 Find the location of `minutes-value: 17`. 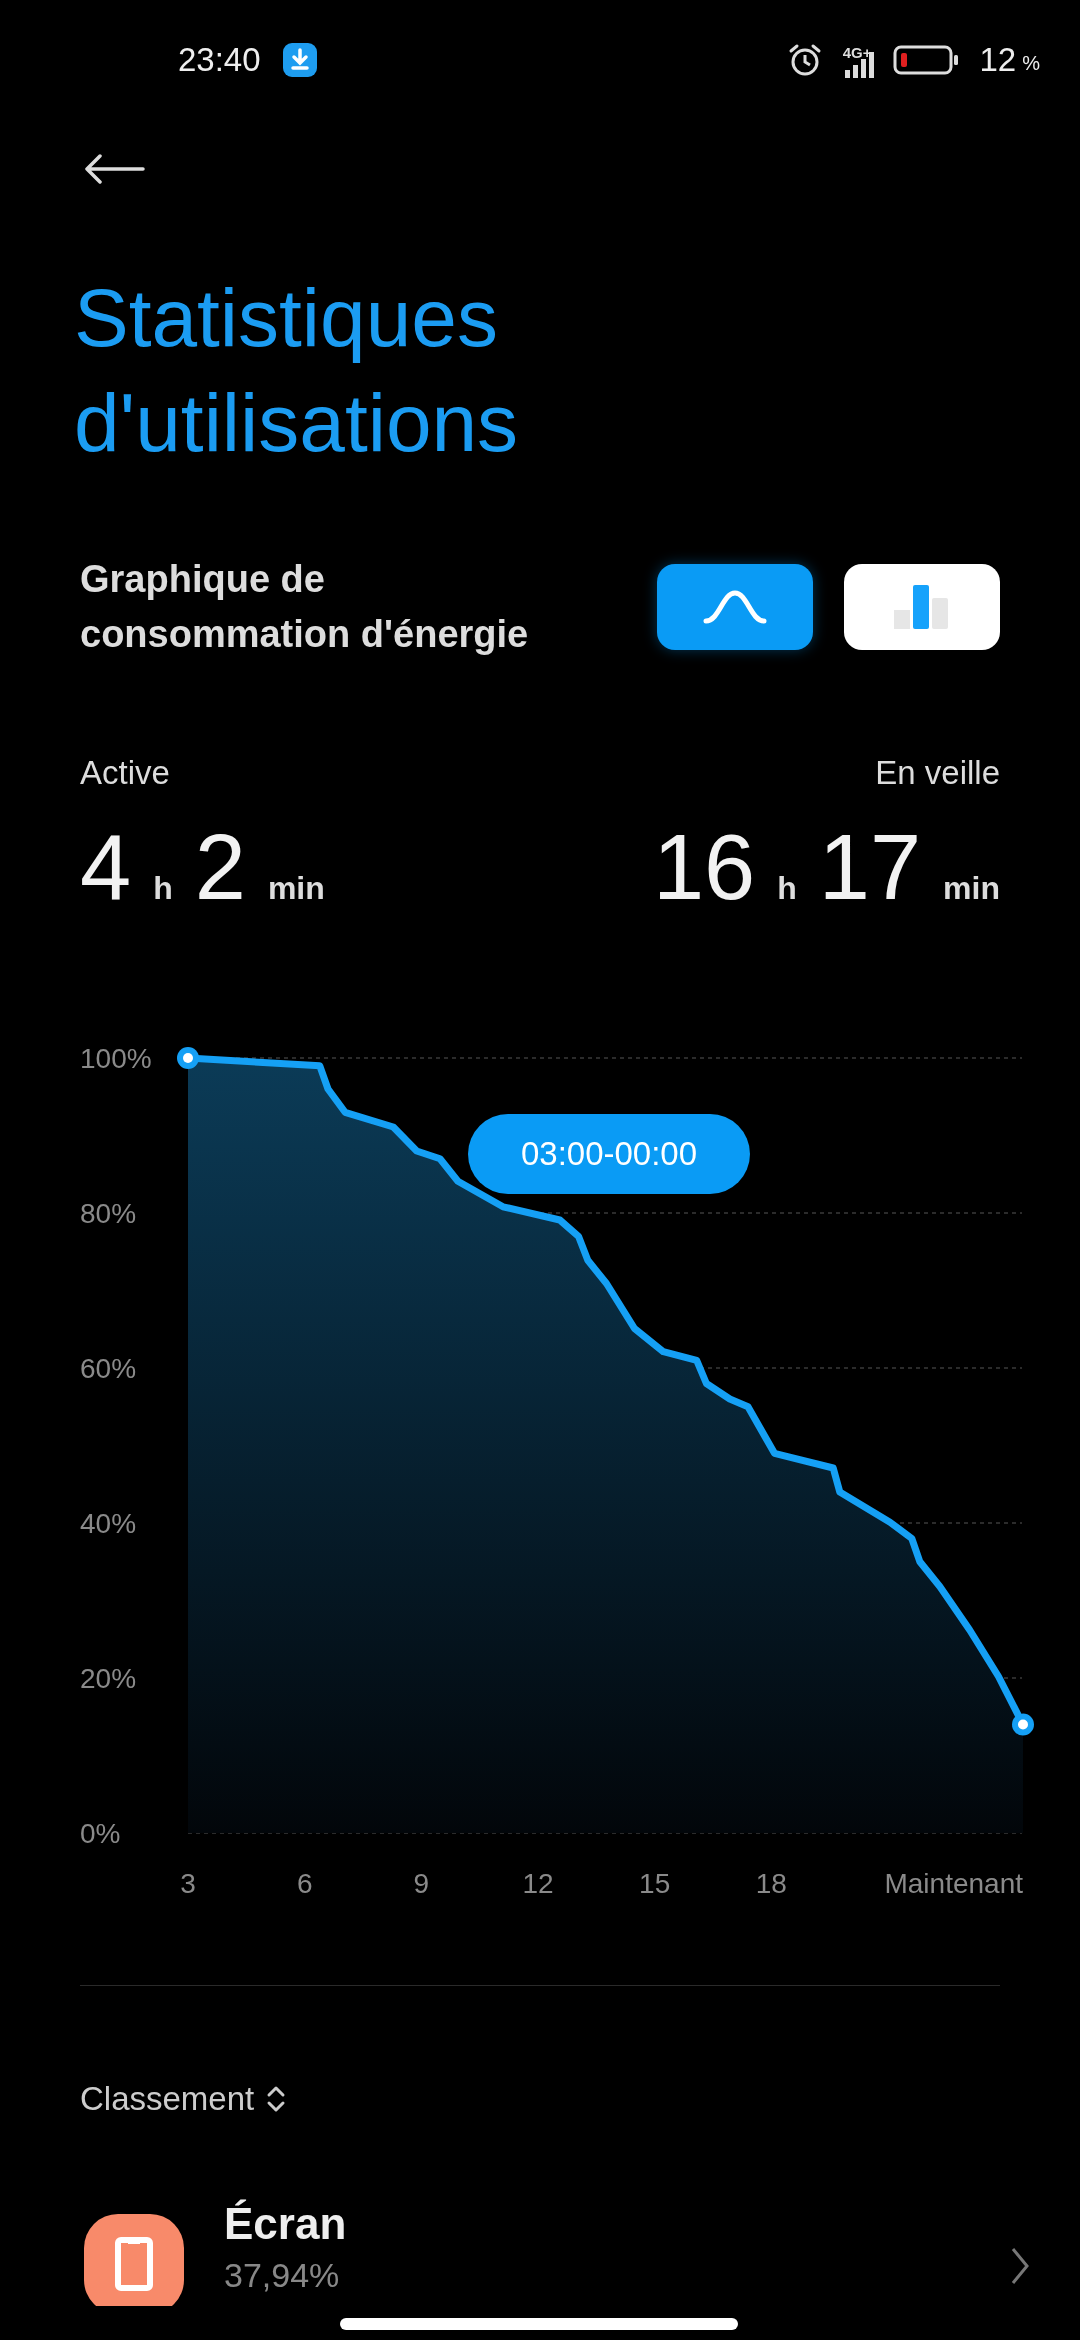

minutes-value: 17 is located at coordinates (870, 867).